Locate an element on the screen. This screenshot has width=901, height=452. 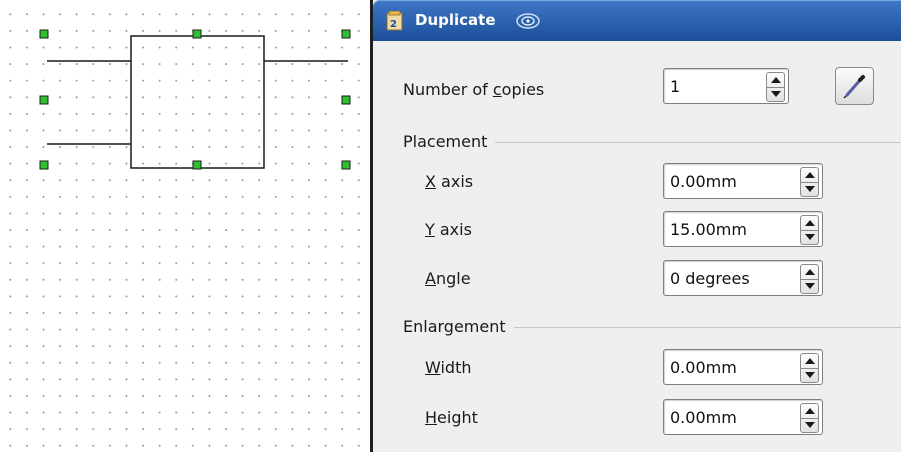
width-spin-buttons is located at coordinates (809, 368).